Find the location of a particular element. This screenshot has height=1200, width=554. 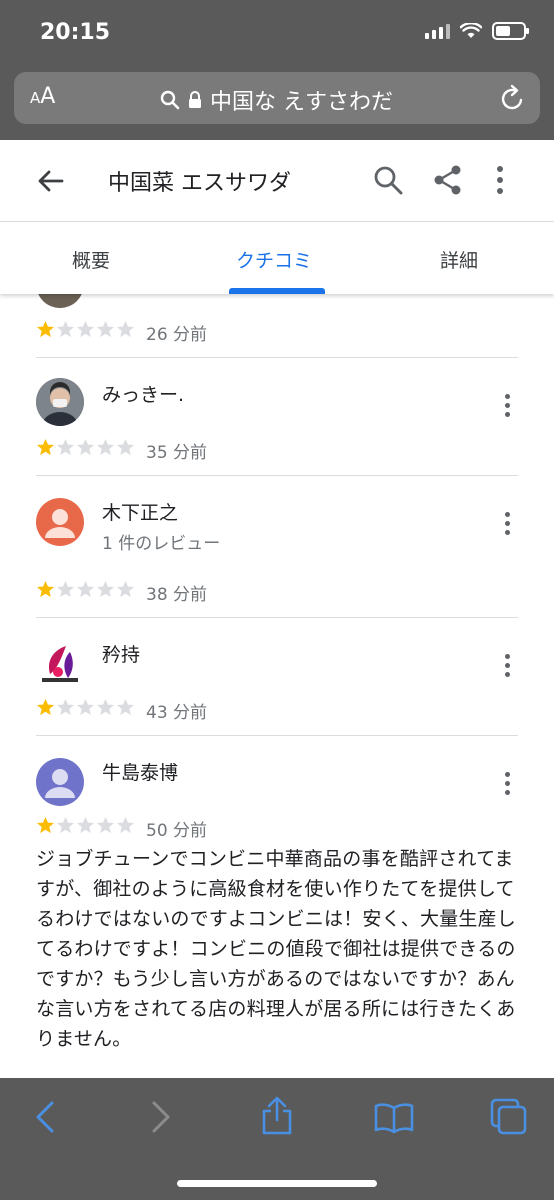

wifi-icon is located at coordinates (471, 30).